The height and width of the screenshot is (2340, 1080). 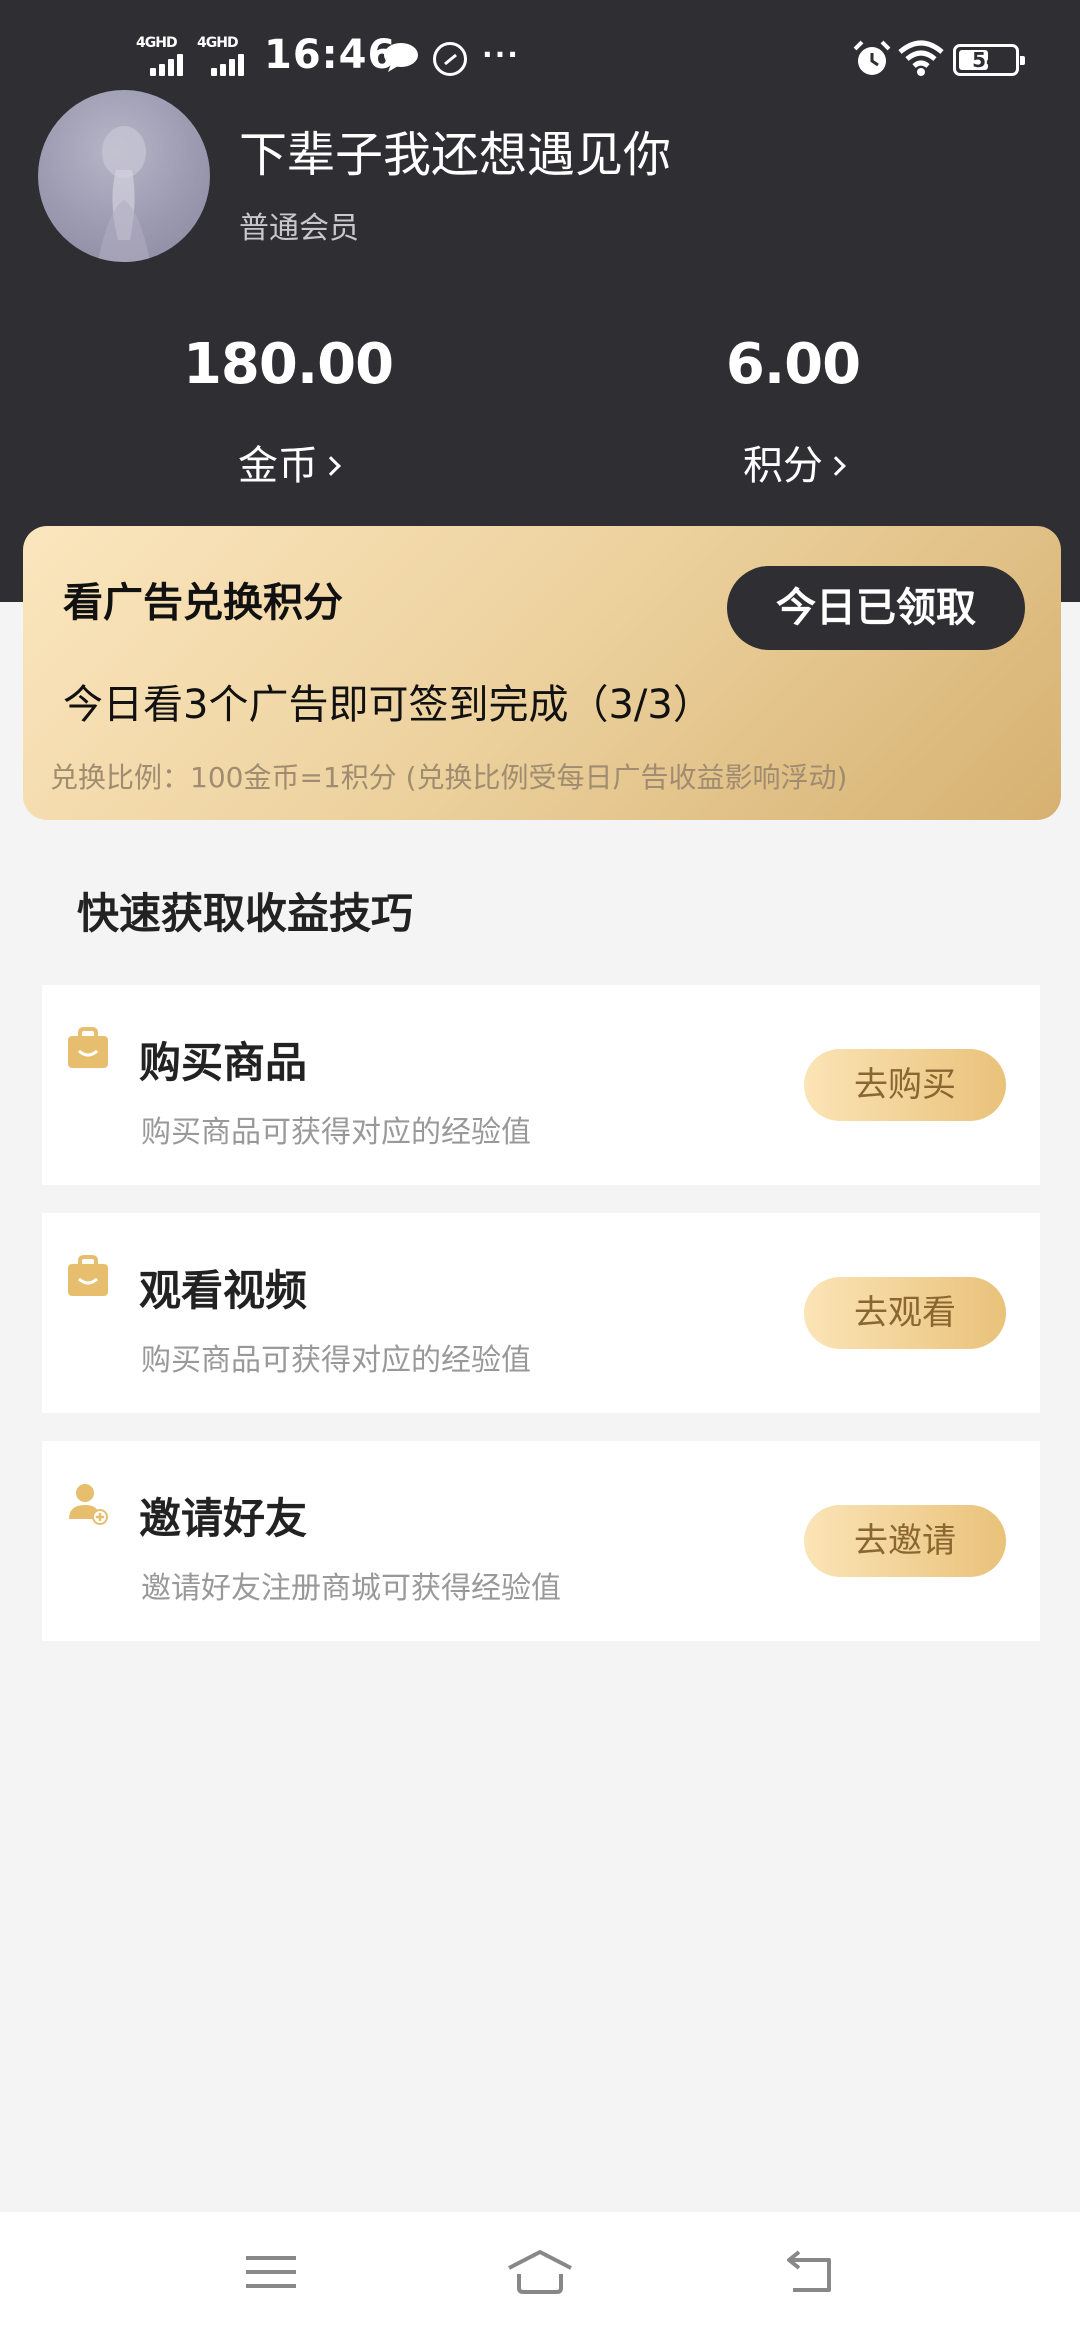 I want to click on home-icon, so click(x=540, y=2272).